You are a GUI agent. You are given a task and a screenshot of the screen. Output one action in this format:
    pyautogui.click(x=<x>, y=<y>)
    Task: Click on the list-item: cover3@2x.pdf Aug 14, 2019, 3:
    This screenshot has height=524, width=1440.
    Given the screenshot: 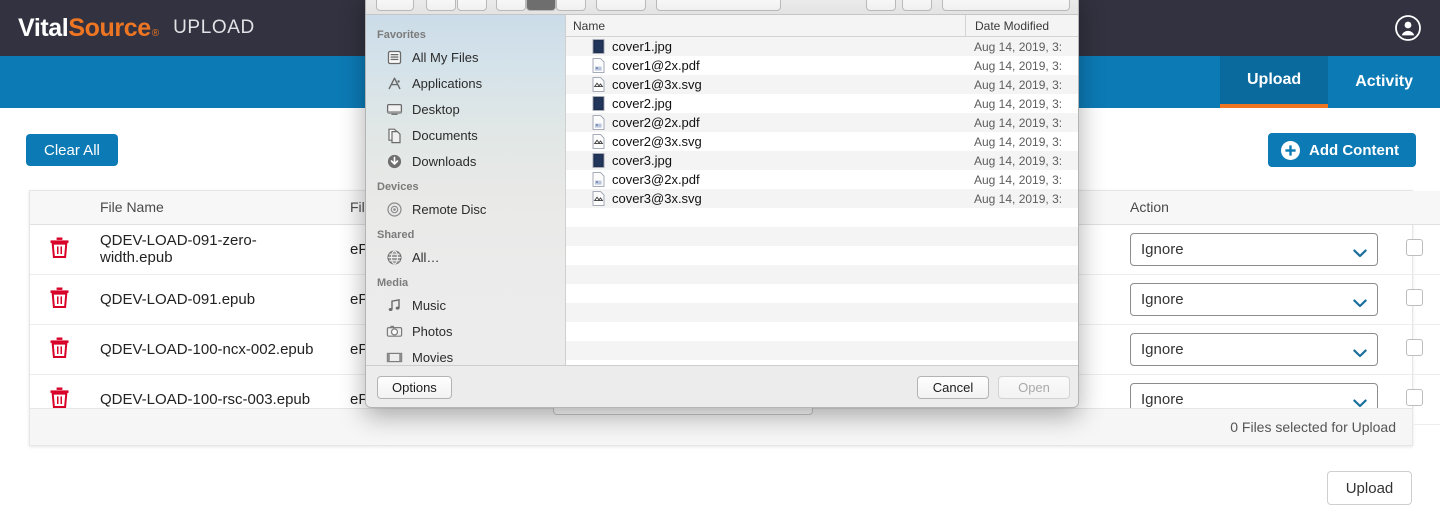 What is the action you would take?
    pyautogui.click(x=822, y=179)
    